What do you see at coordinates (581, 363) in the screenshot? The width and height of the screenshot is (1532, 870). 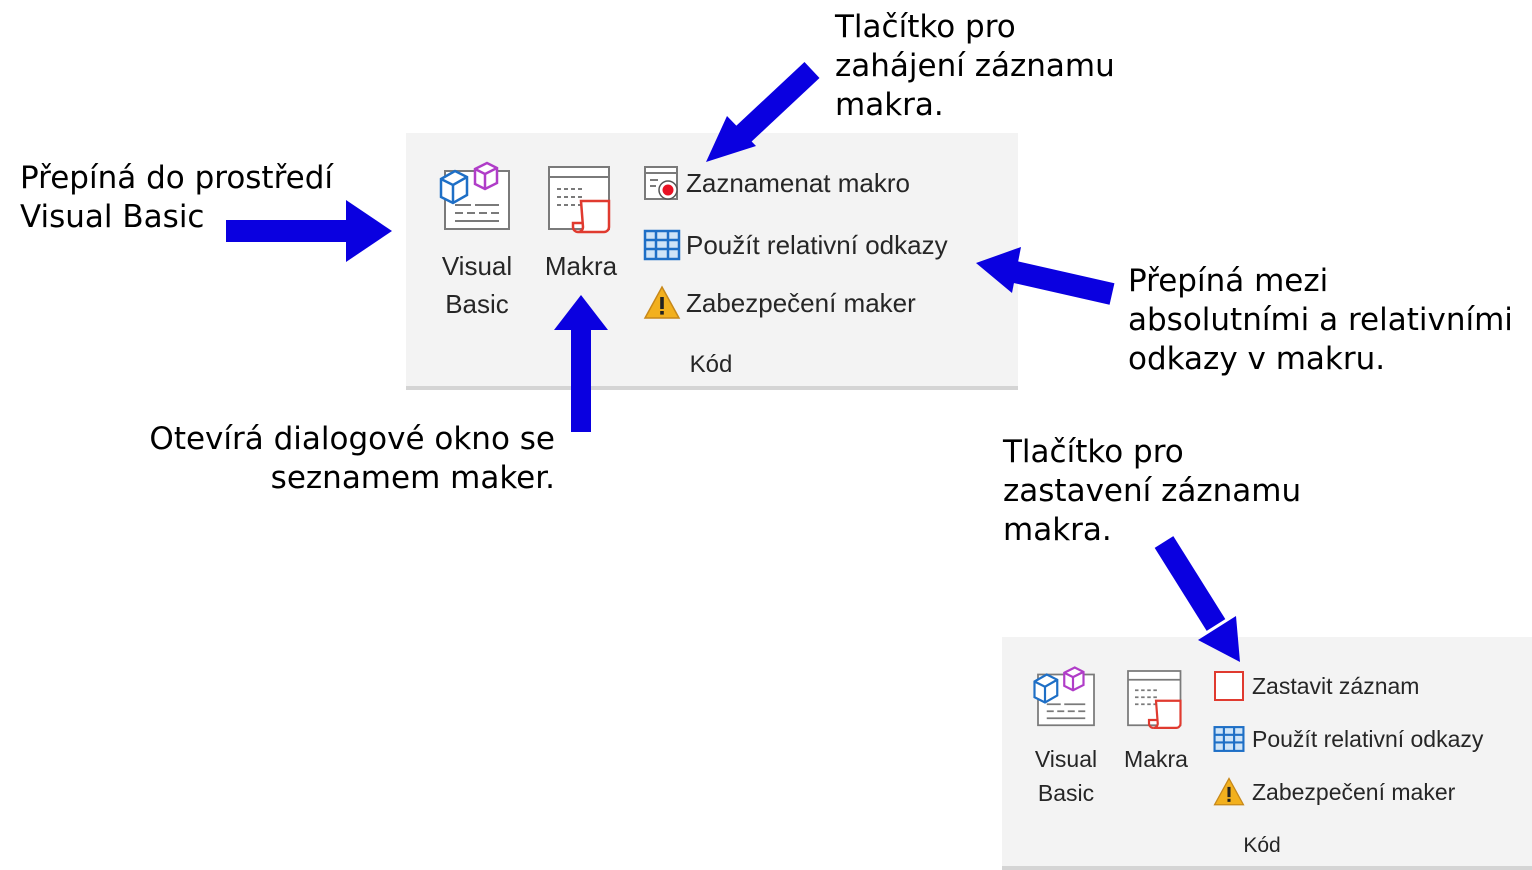 I see `arrow-to-macros` at bounding box center [581, 363].